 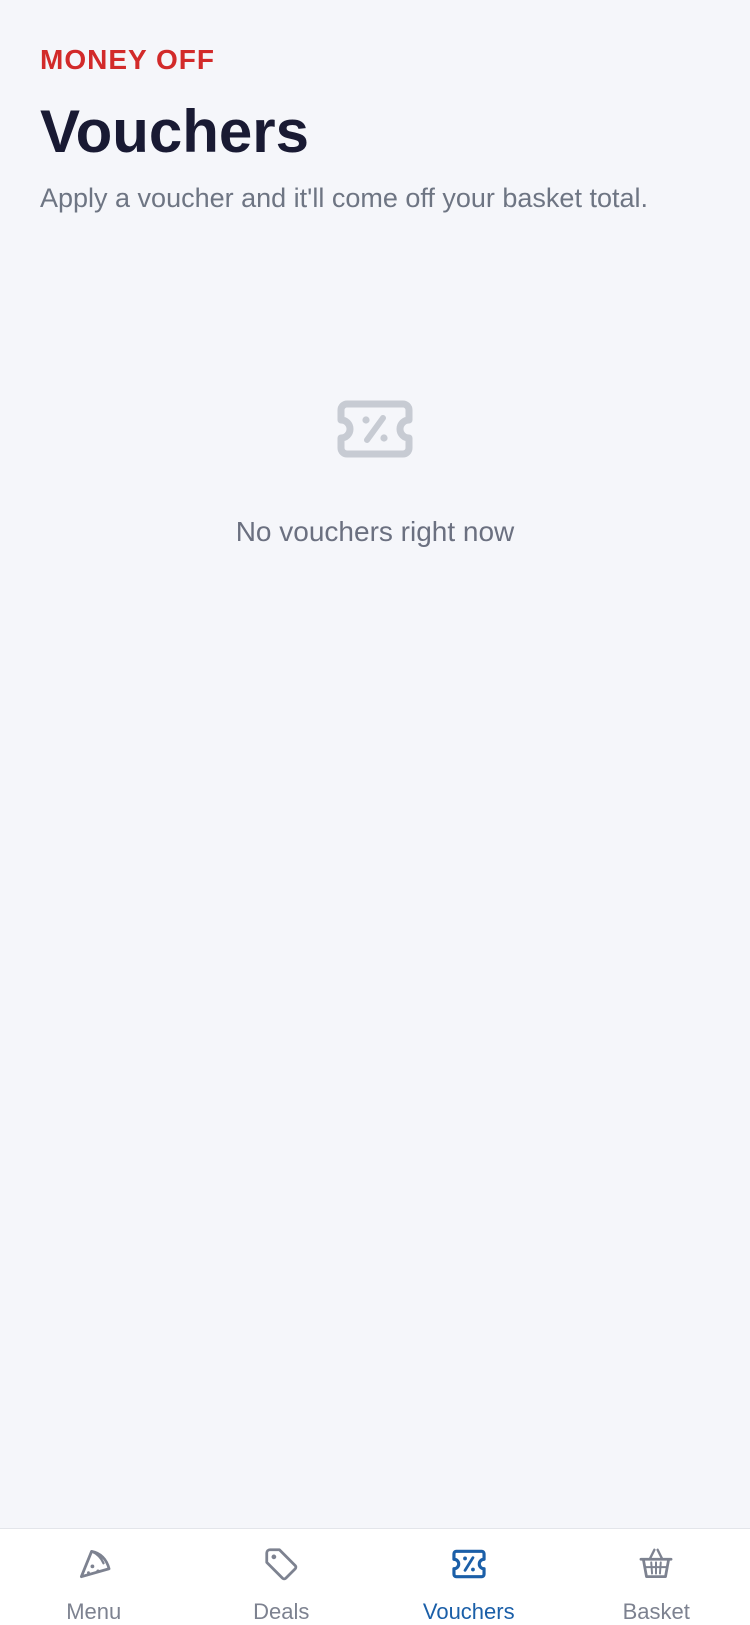 I want to click on tab-label-vouchers: Vouchers, so click(x=469, y=1612).